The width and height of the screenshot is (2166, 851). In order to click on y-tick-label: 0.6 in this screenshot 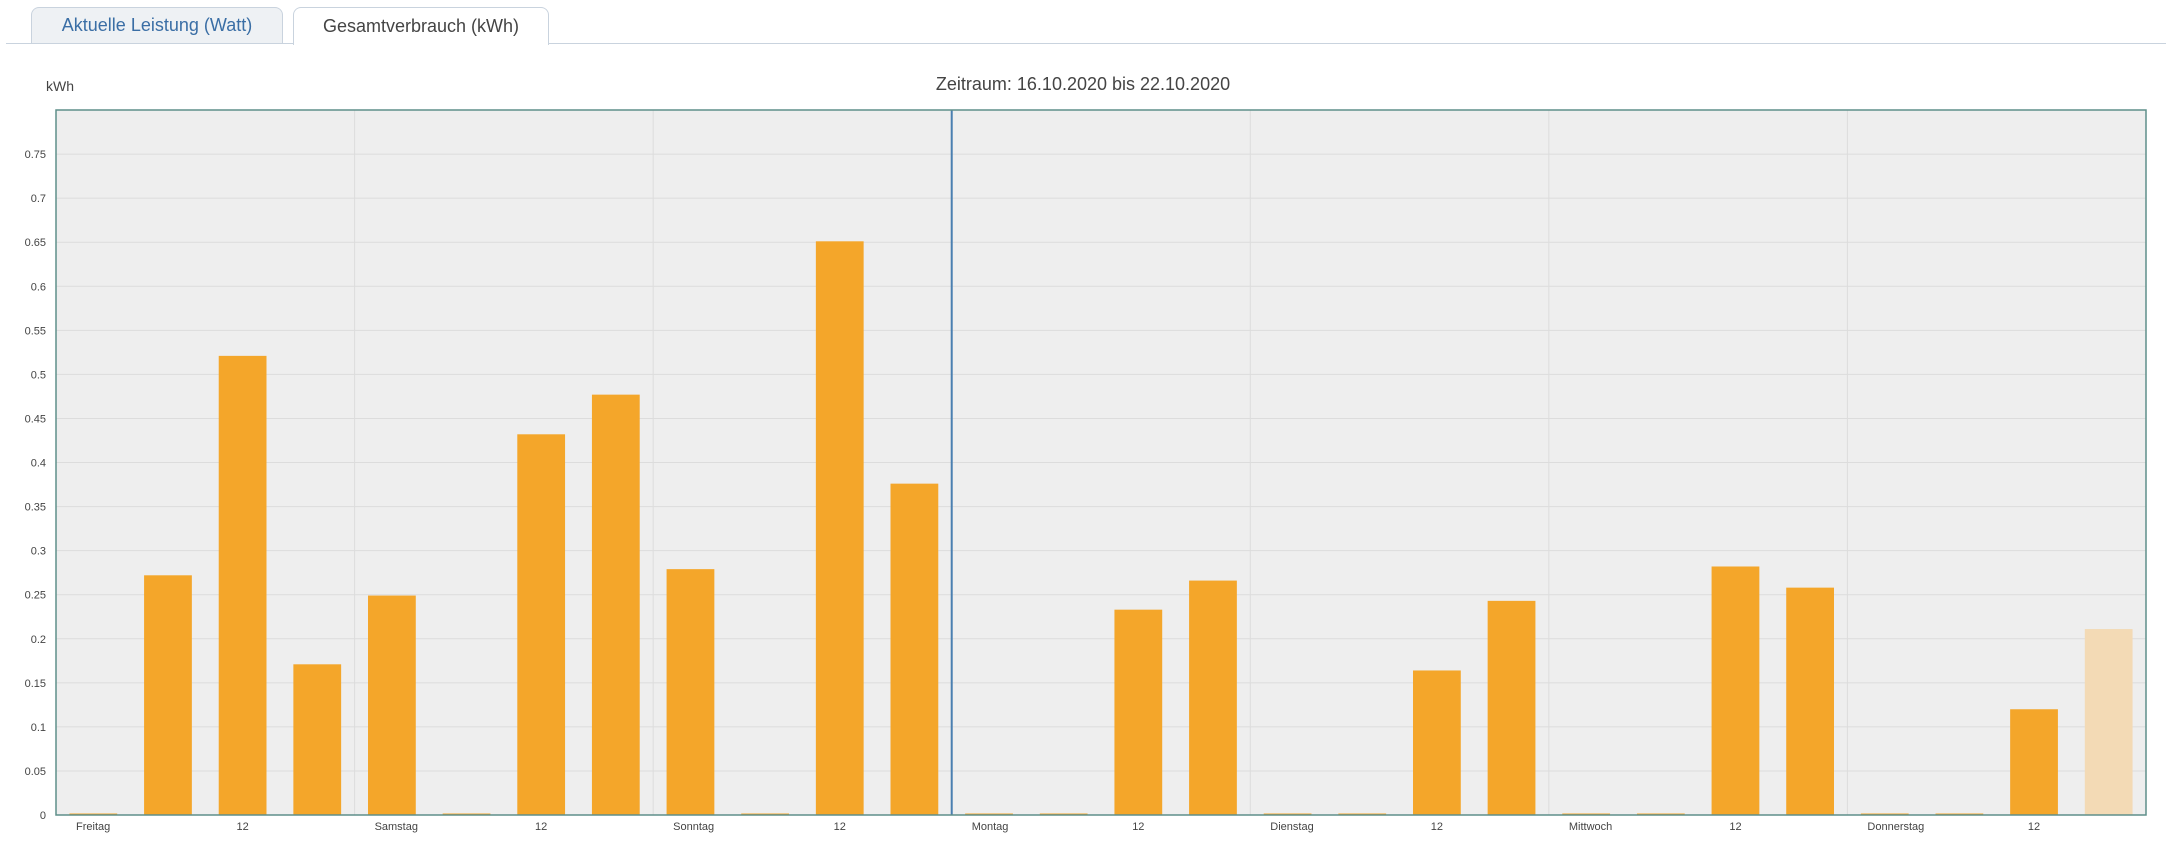, I will do `click(38, 287)`.